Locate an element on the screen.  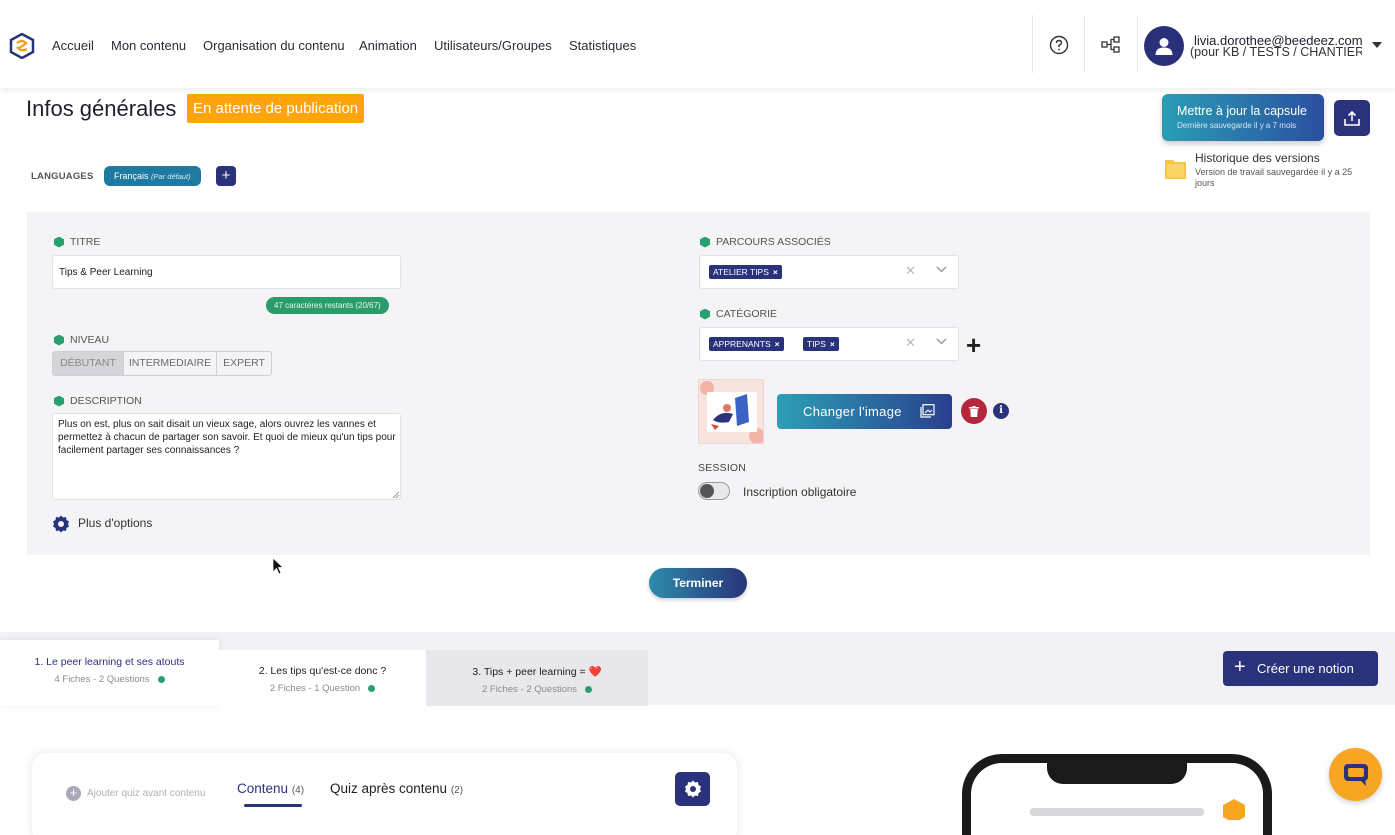
language-chip-default: (Par défaut) is located at coordinates (171, 176).